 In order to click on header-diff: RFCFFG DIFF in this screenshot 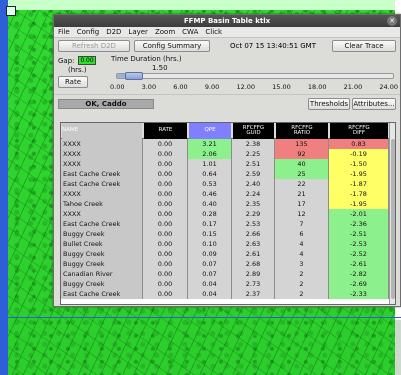, I will do `click(359, 131)`.